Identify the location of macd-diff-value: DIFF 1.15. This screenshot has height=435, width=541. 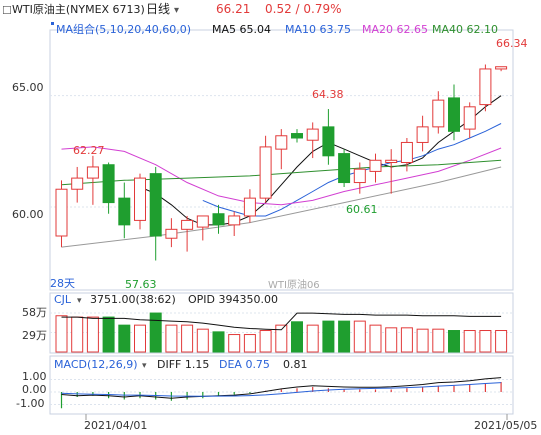
(183, 364).